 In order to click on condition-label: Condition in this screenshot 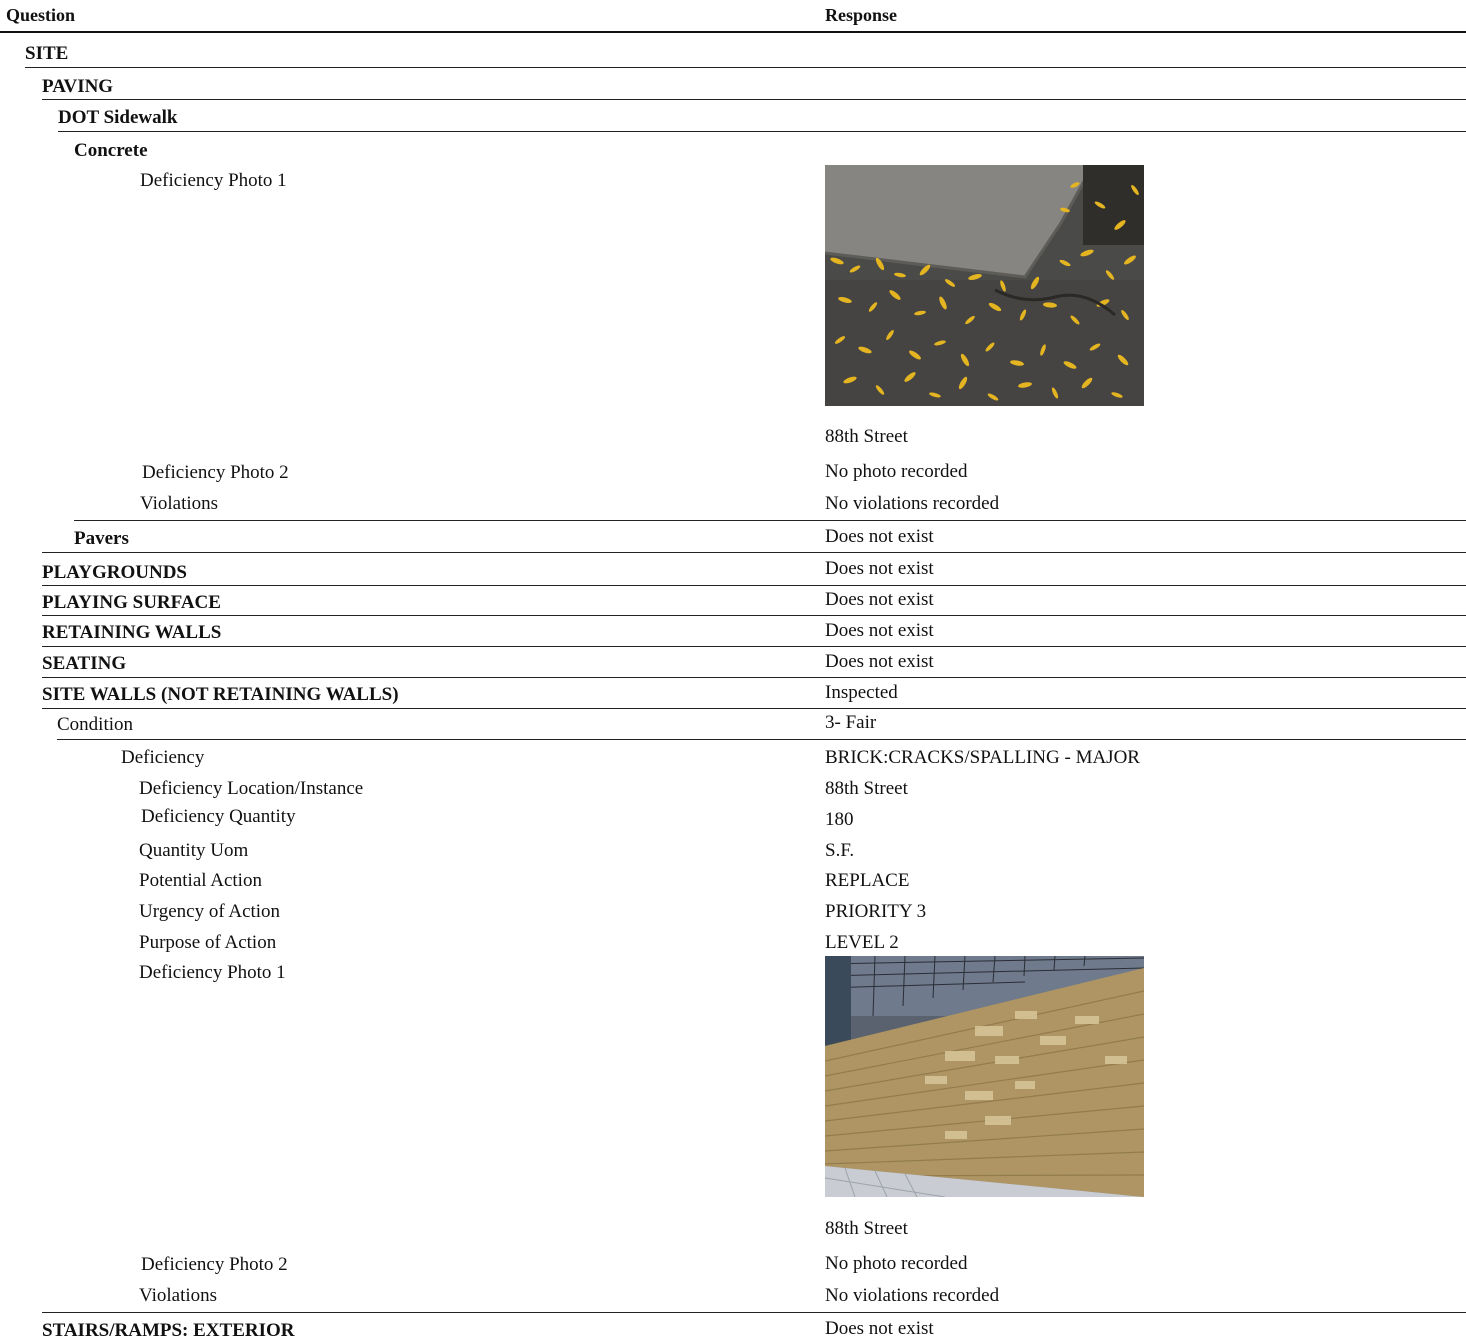, I will do `click(95, 724)`.